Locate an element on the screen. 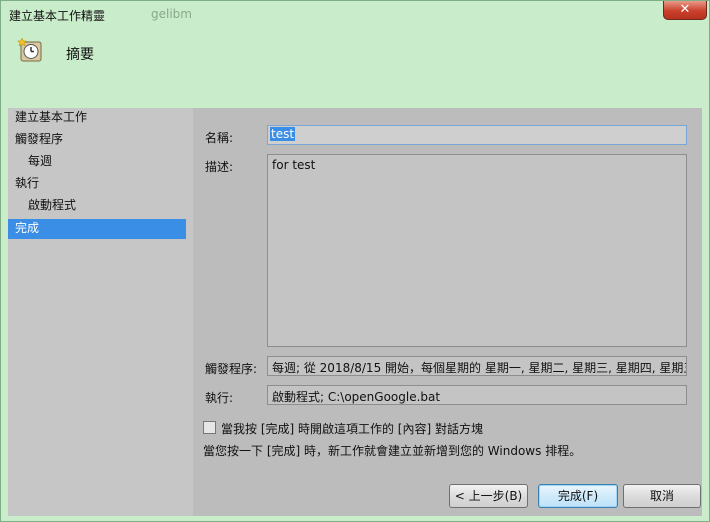 Image resolution: width=710 pixels, height=522 pixels. background-window-title: gelibm is located at coordinates (171, 14).